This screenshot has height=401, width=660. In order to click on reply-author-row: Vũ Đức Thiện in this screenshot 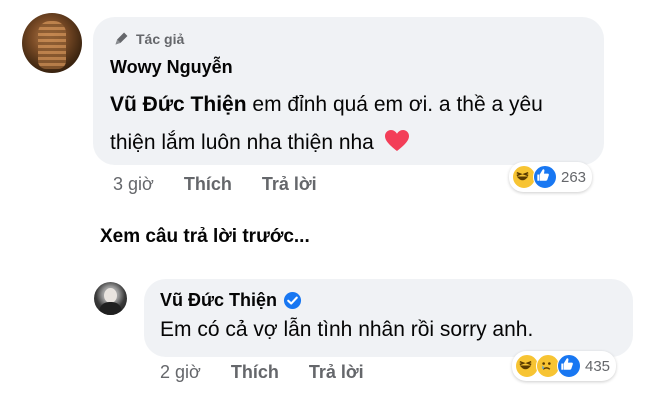, I will do `click(231, 300)`.